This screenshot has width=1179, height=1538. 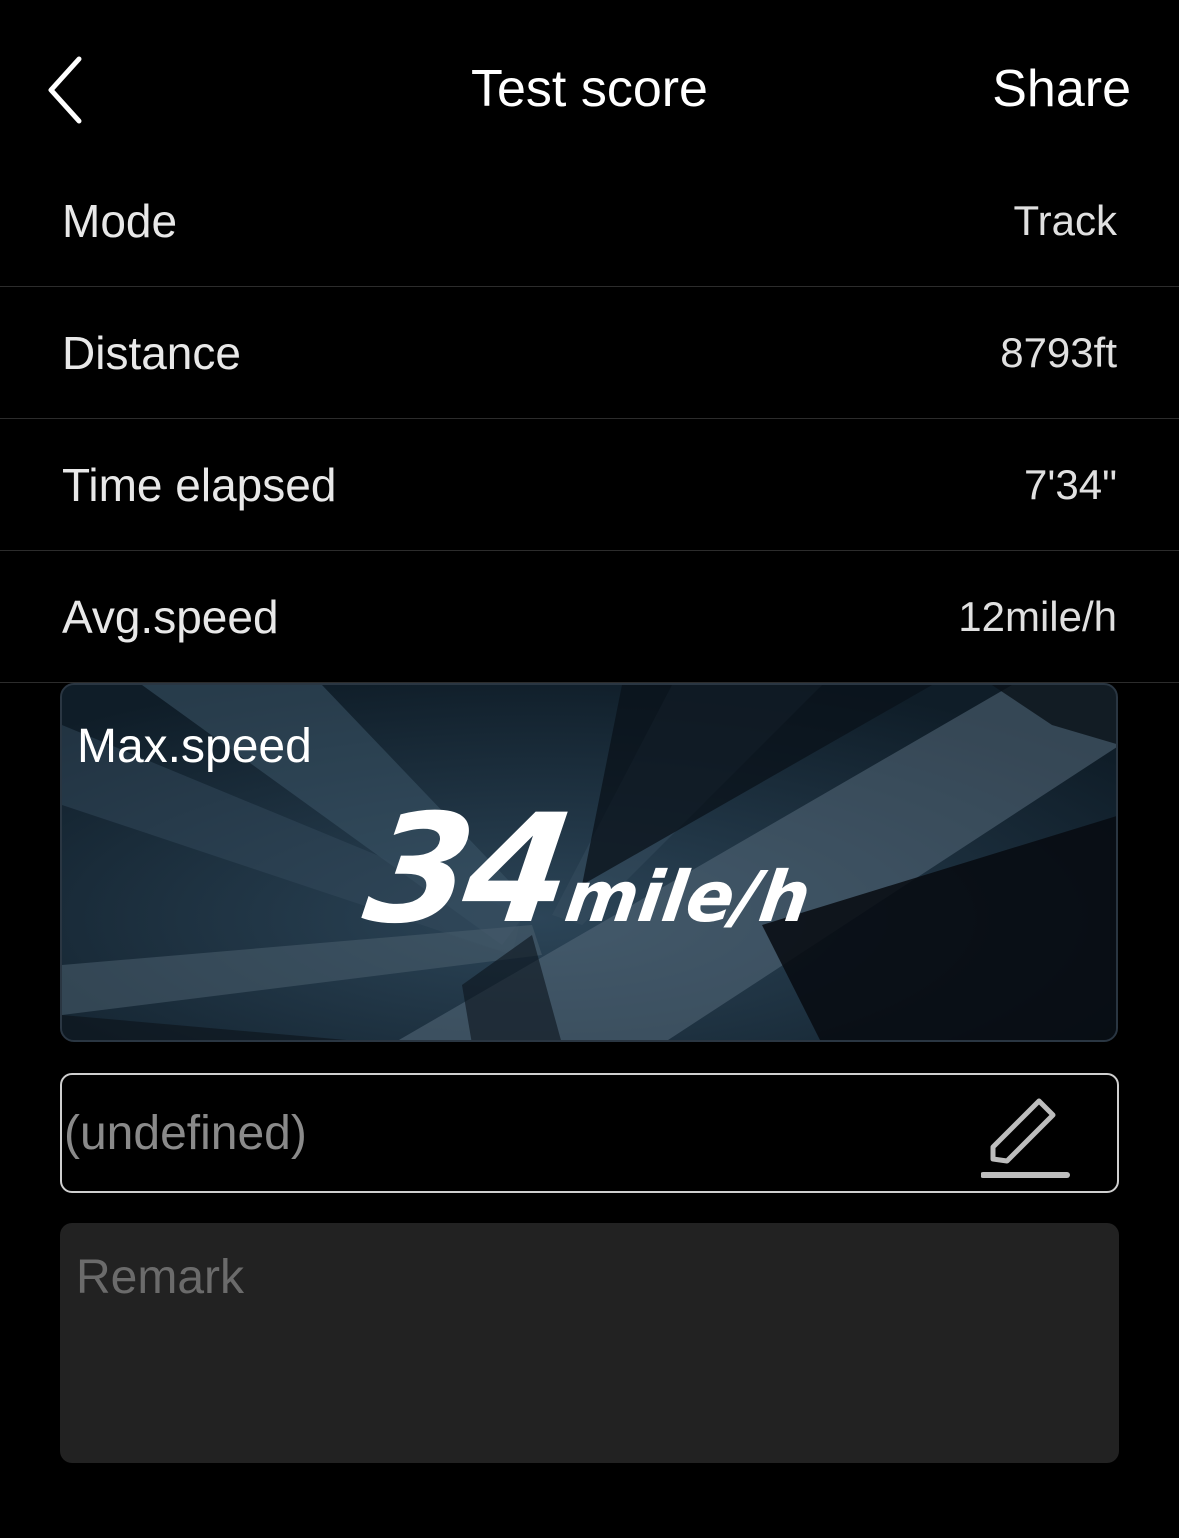 I want to click on stat-value: 7'34", so click(x=1070, y=484).